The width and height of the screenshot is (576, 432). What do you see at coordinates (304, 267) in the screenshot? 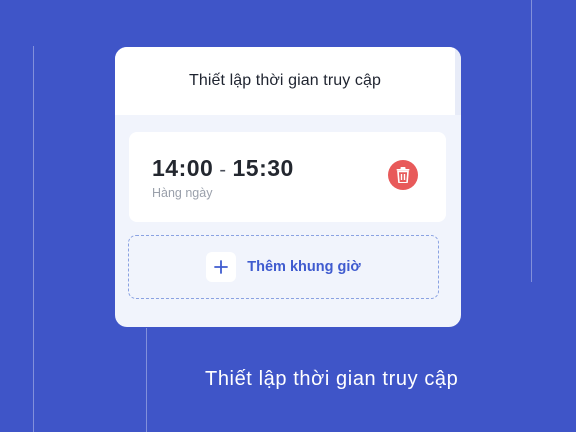
I see `add-time-slot-label: Thêm khung giờ` at bounding box center [304, 267].